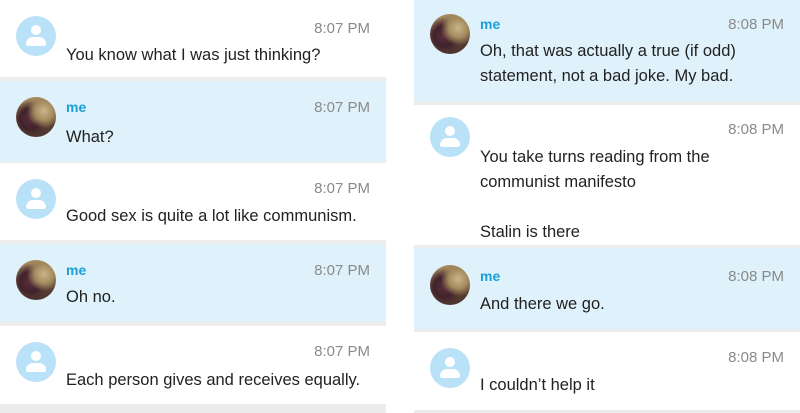  What do you see at coordinates (542, 304) in the screenshot?
I see `message-text: And there we go.` at bounding box center [542, 304].